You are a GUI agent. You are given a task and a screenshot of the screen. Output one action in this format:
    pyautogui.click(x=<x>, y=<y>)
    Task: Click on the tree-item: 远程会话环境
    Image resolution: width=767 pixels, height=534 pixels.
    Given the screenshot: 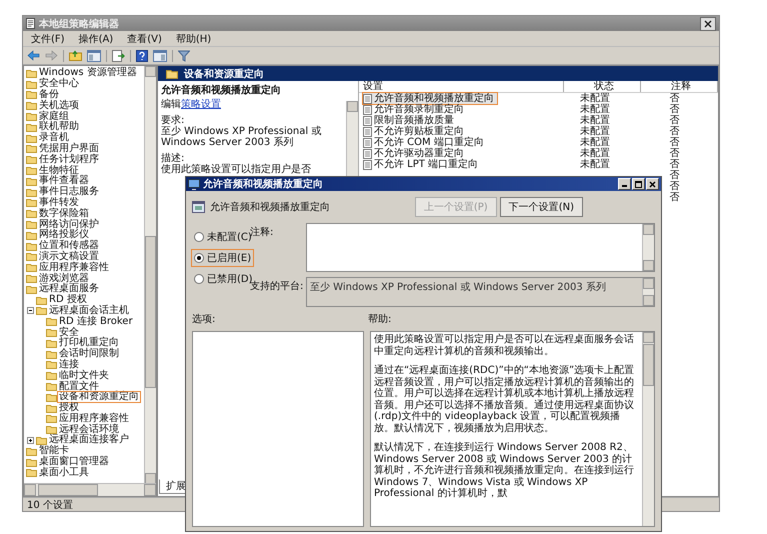 What is the action you would take?
    pyautogui.click(x=89, y=429)
    